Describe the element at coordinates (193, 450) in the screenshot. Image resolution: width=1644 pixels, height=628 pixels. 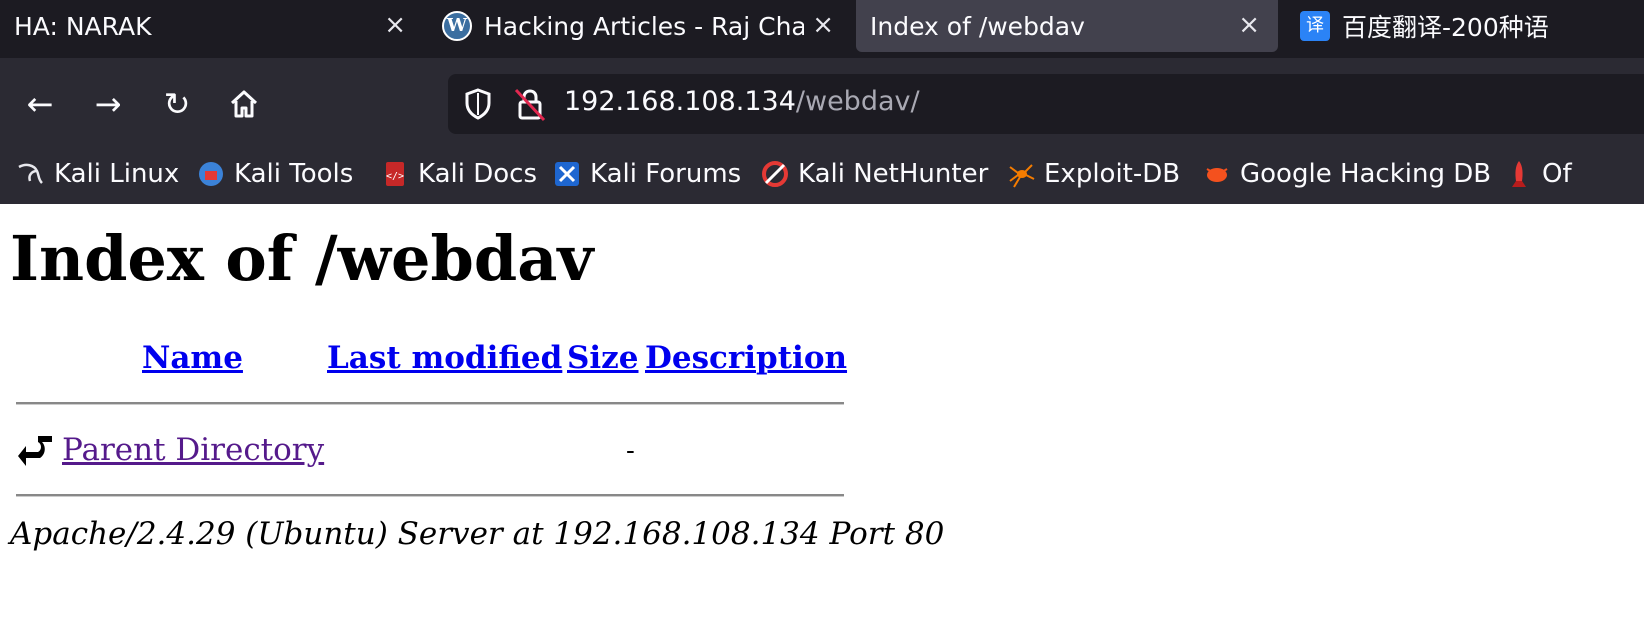
I see `parent-directory-link: Parent Directory` at that location.